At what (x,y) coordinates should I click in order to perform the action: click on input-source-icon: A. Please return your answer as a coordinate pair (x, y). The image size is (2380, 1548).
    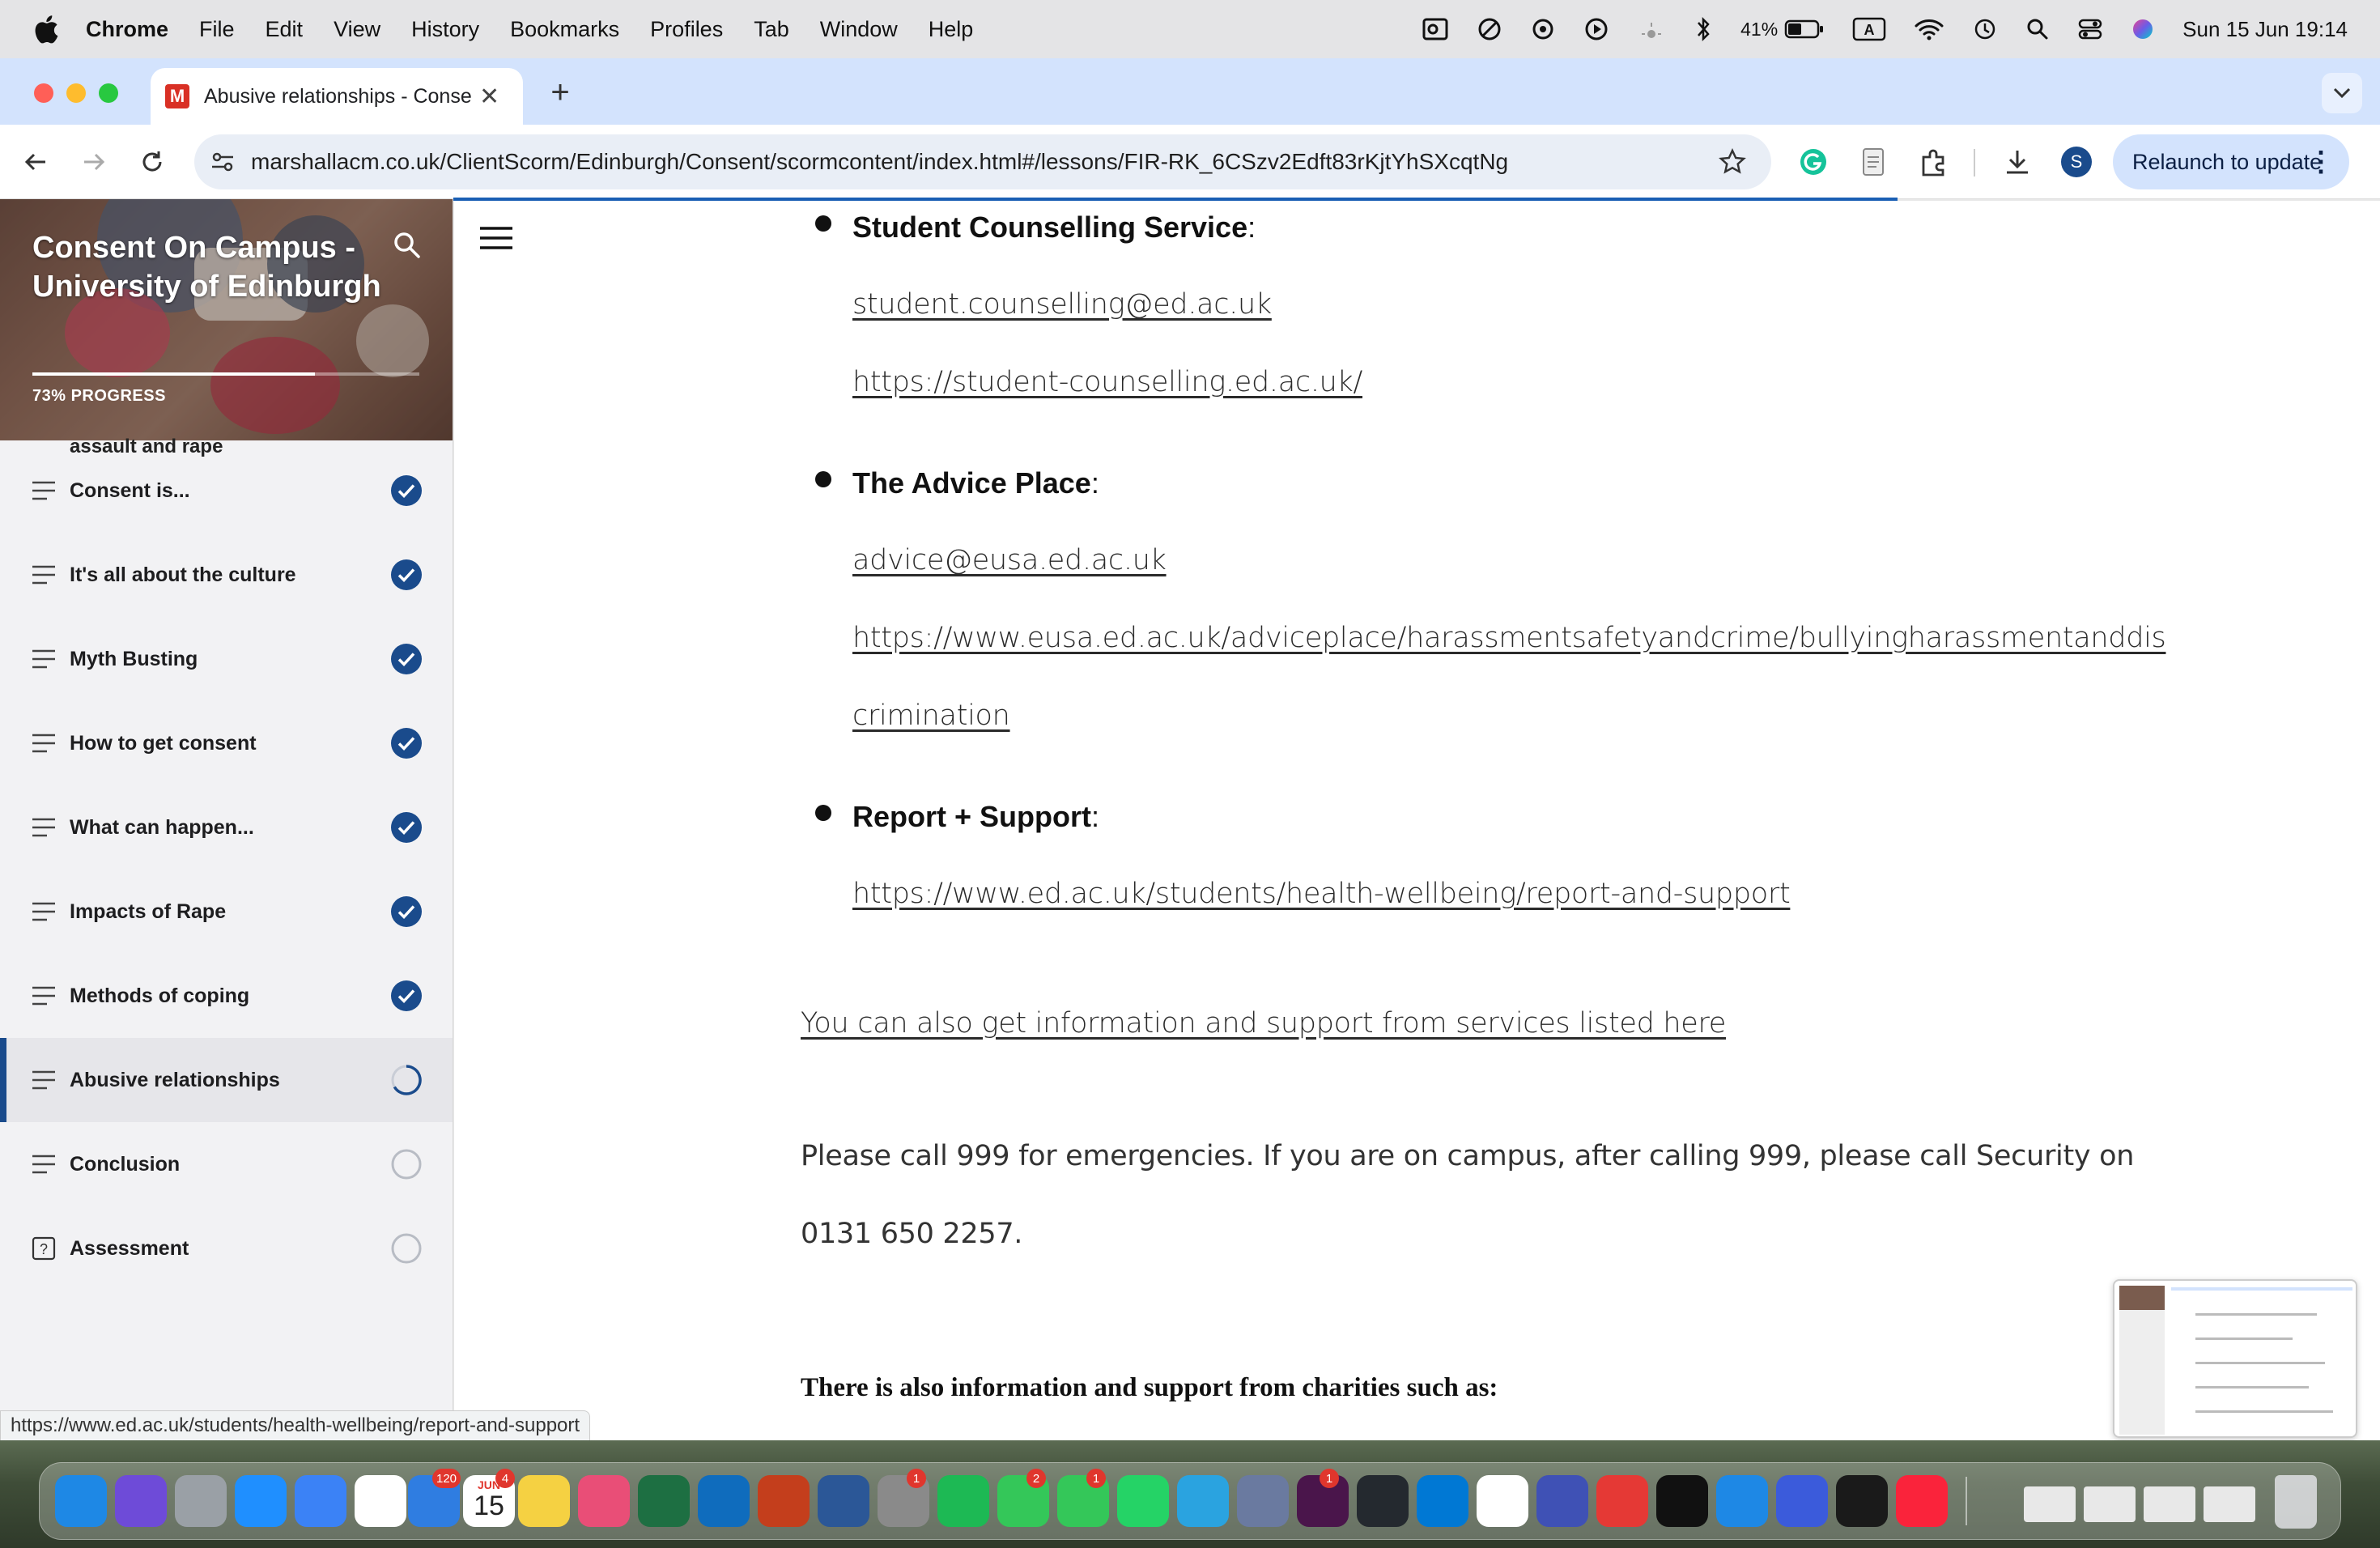
    Looking at the image, I should click on (1869, 29).